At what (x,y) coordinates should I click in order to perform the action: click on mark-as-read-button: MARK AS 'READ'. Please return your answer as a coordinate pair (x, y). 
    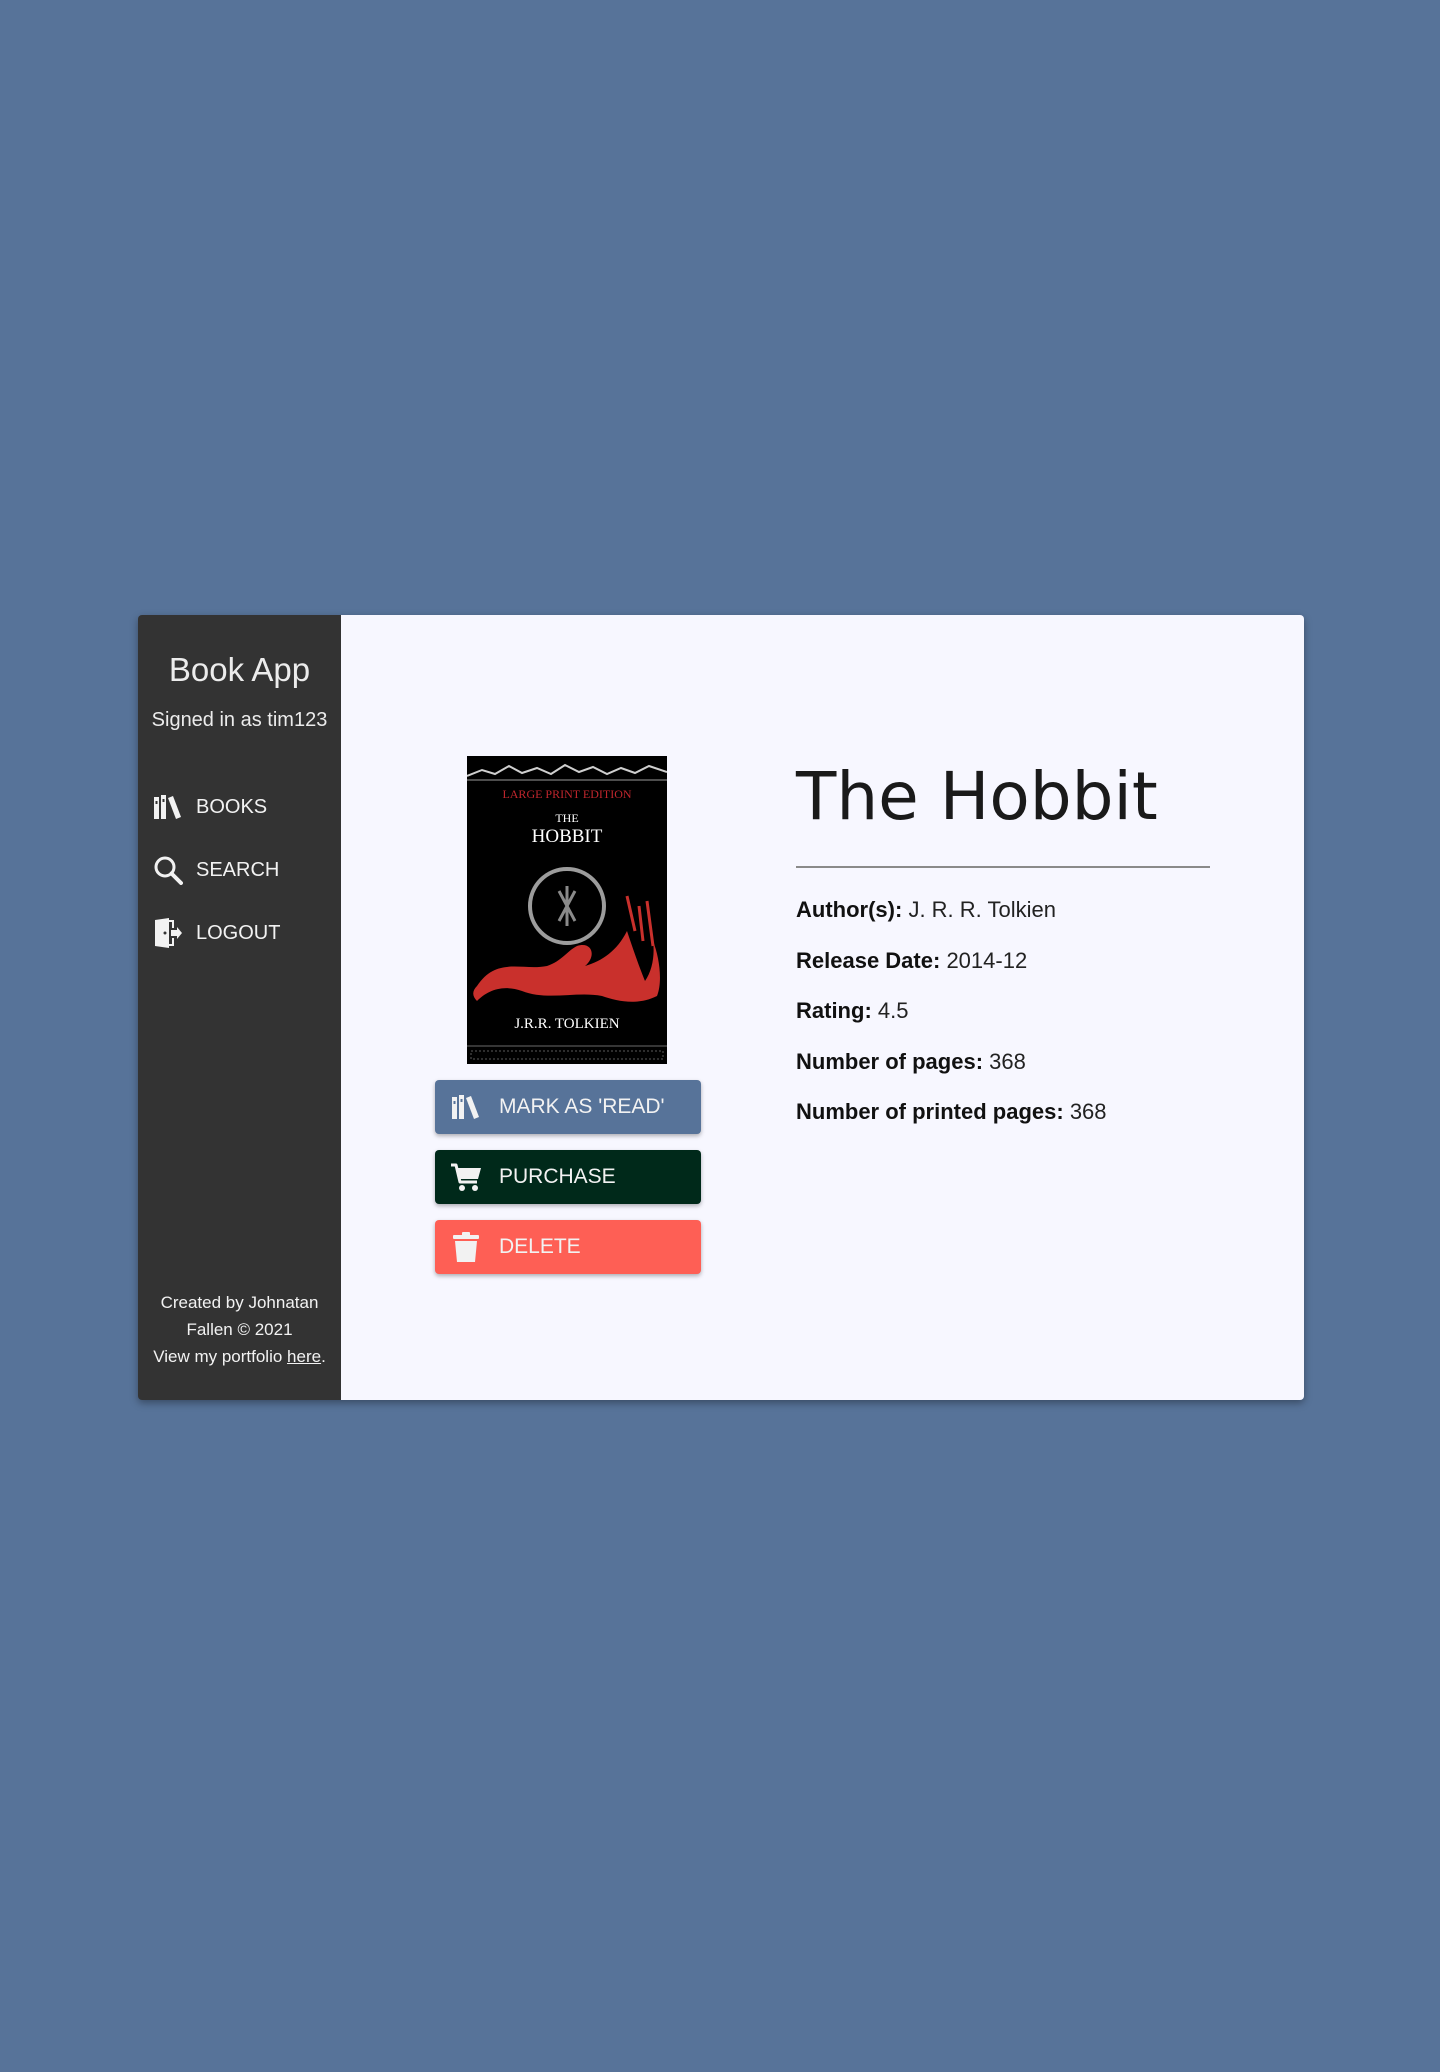
    Looking at the image, I should click on (568, 1107).